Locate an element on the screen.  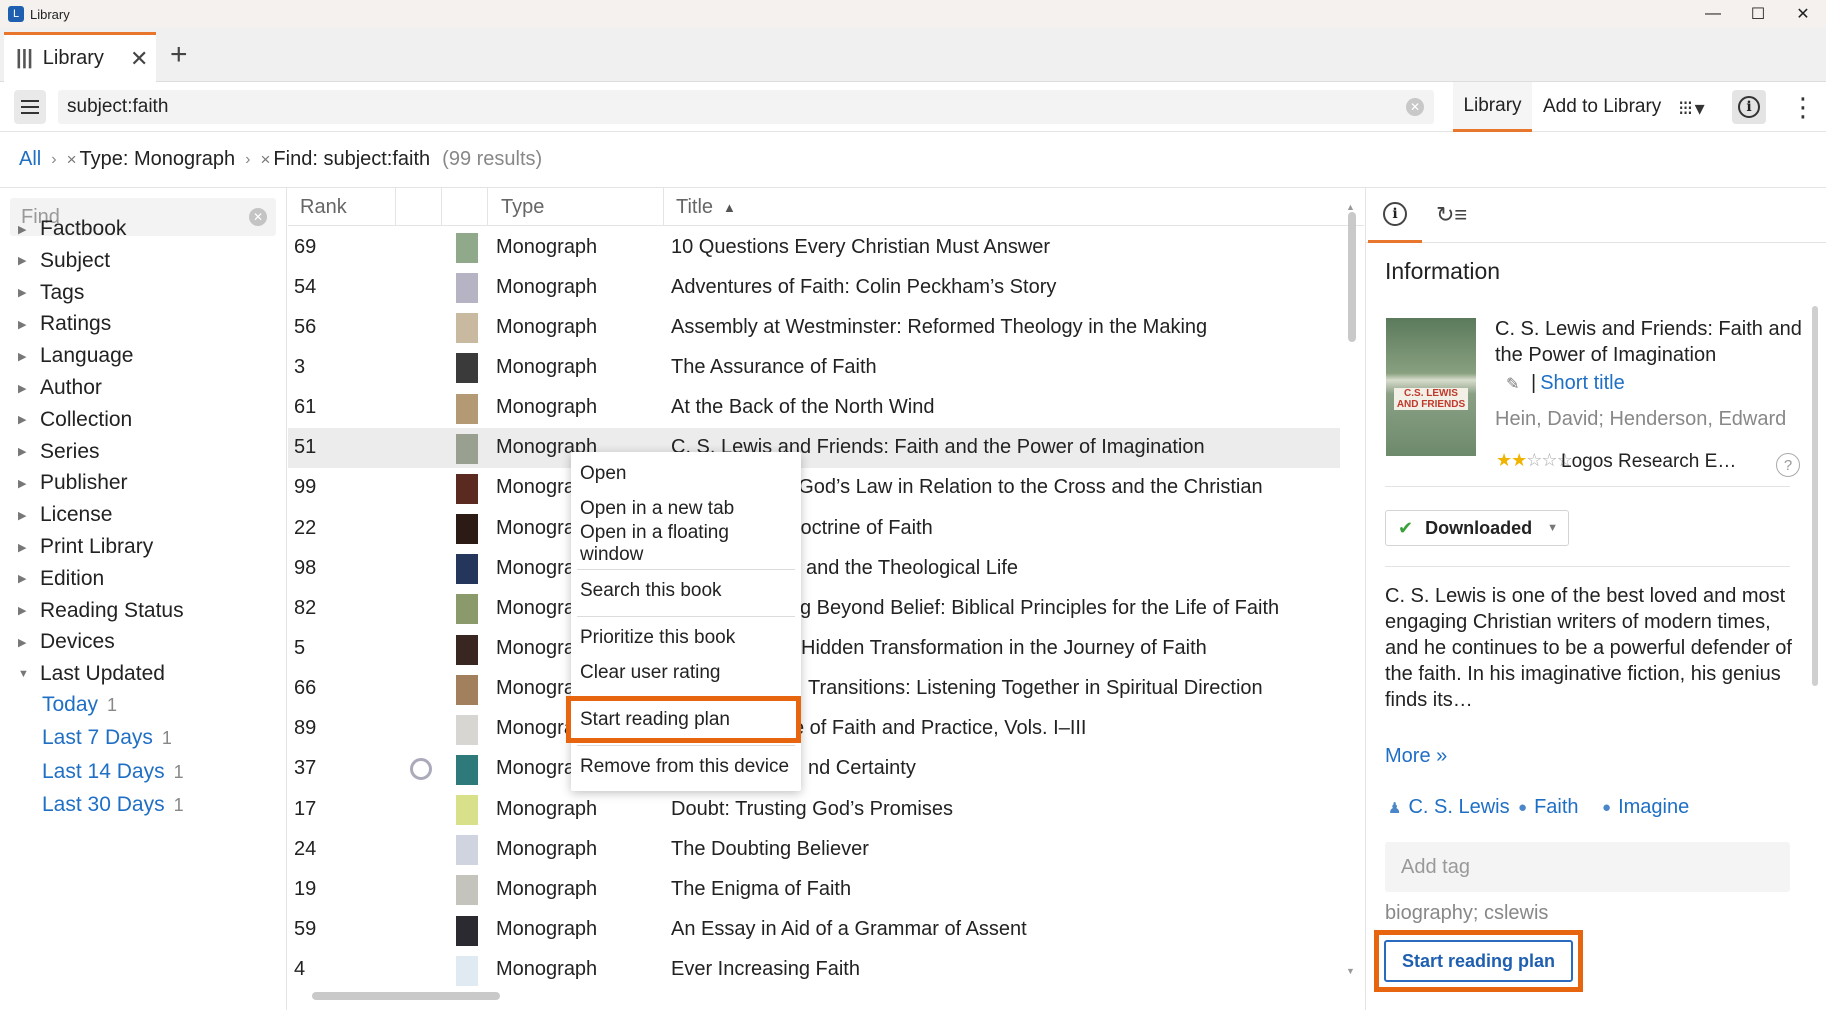
option-label: Last 7 Days is located at coordinates (97, 738).